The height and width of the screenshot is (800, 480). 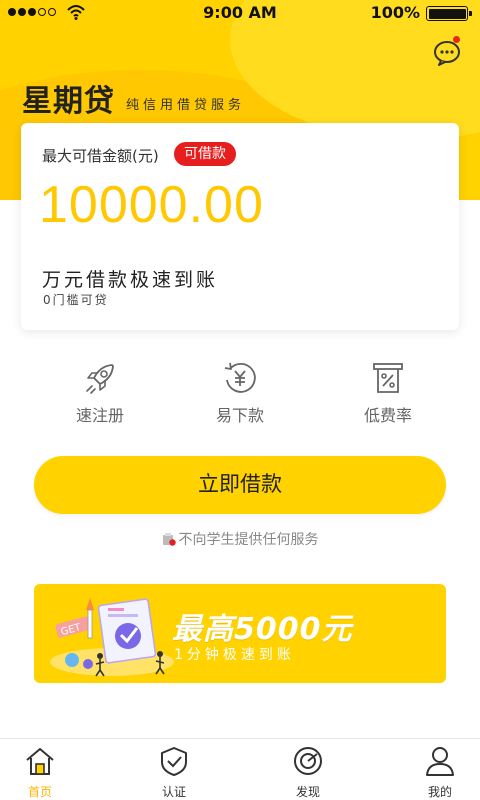 What do you see at coordinates (456, 39) in the screenshot?
I see `unread-dot` at bounding box center [456, 39].